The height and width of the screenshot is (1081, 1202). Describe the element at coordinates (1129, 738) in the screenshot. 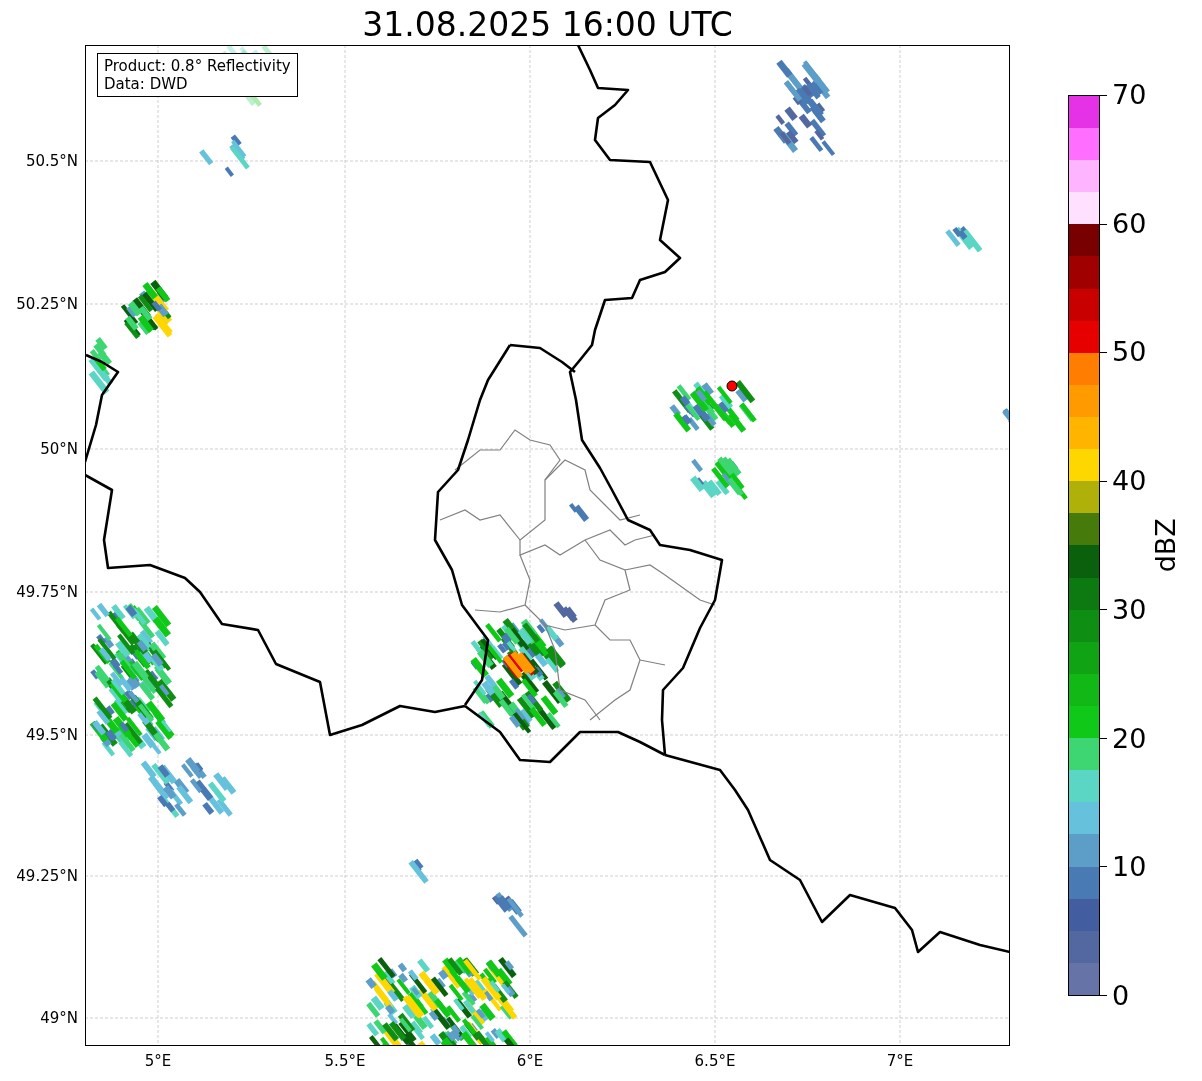

I see `colorbar-tick-label: 20` at that location.